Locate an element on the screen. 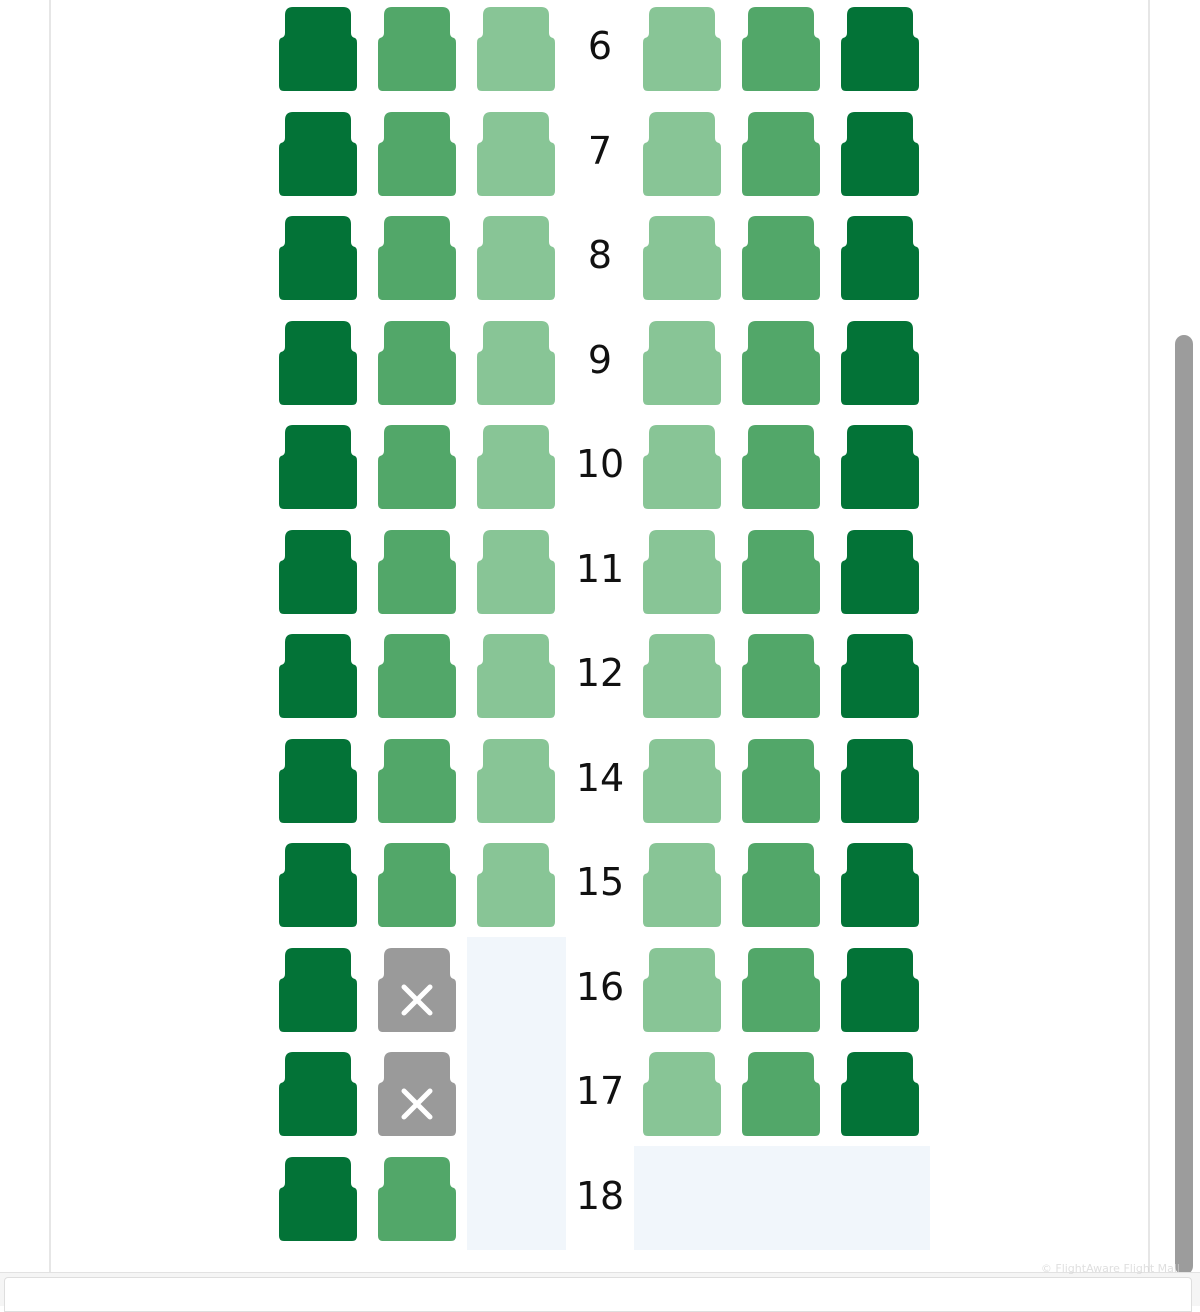  seat-14a is located at coordinates (318, 780).